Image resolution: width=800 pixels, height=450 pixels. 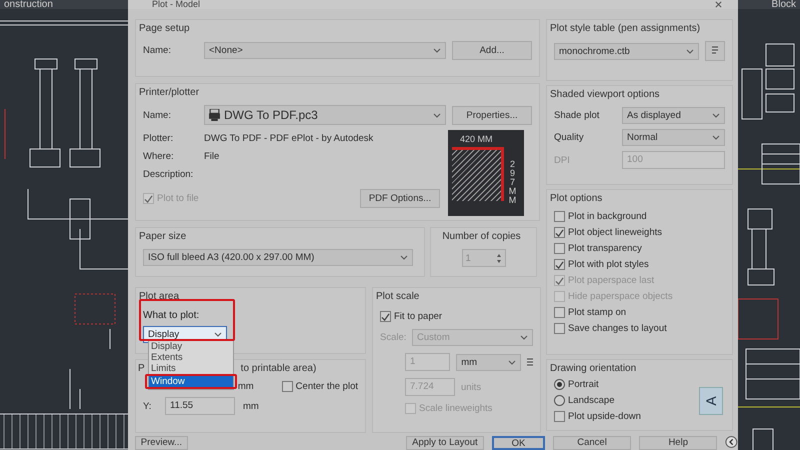 I want to click on checkbox-label: Plot in background, so click(x=607, y=216).